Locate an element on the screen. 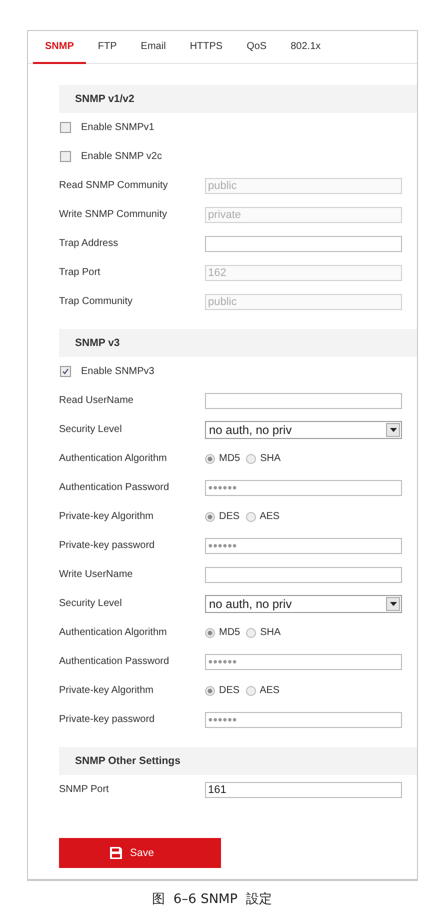 This screenshot has height=908, width=424. section-header: SNMP Other Settings is located at coordinates (238, 761).